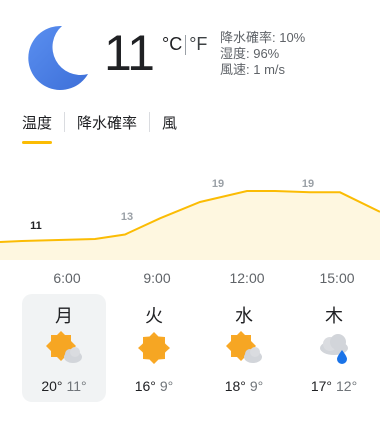 The height and width of the screenshot is (422, 380). Describe the element at coordinates (321, 386) in the screenshot. I see `high-temp: 17°` at that location.